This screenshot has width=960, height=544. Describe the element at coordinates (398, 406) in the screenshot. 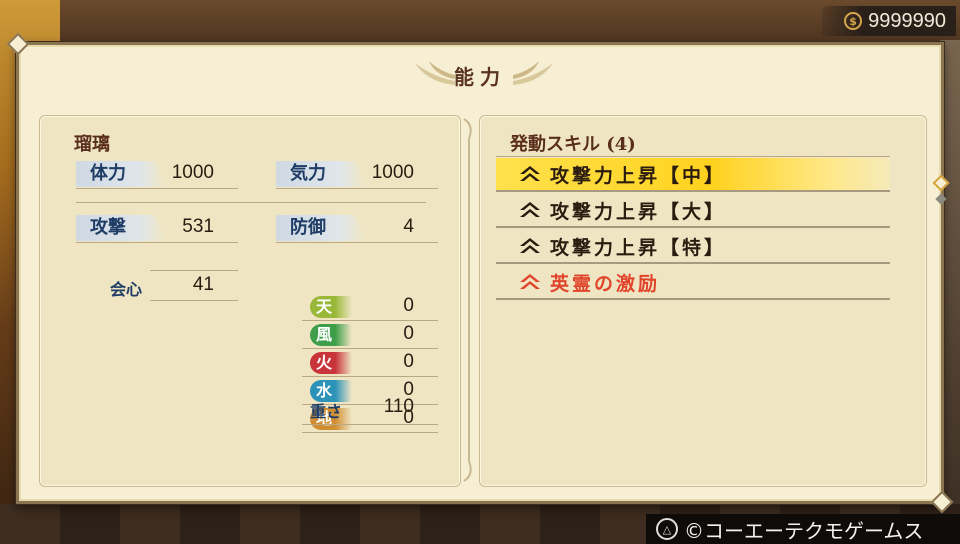

I see `weight-value: 110` at that location.